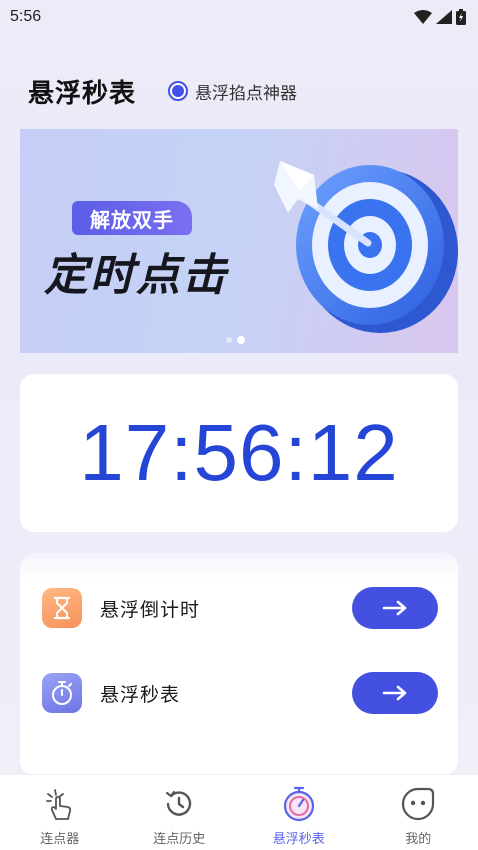 Image resolution: width=478 pixels, height=850 pixels. What do you see at coordinates (444, 17) in the screenshot?
I see `signal-icon` at bounding box center [444, 17].